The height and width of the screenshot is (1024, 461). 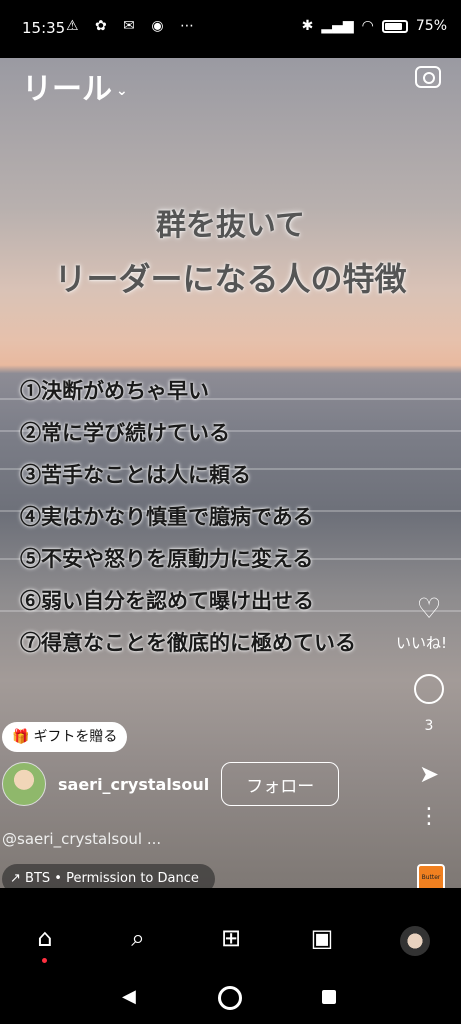 What do you see at coordinates (394, 26) in the screenshot?
I see `battery-icon` at bounding box center [394, 26].